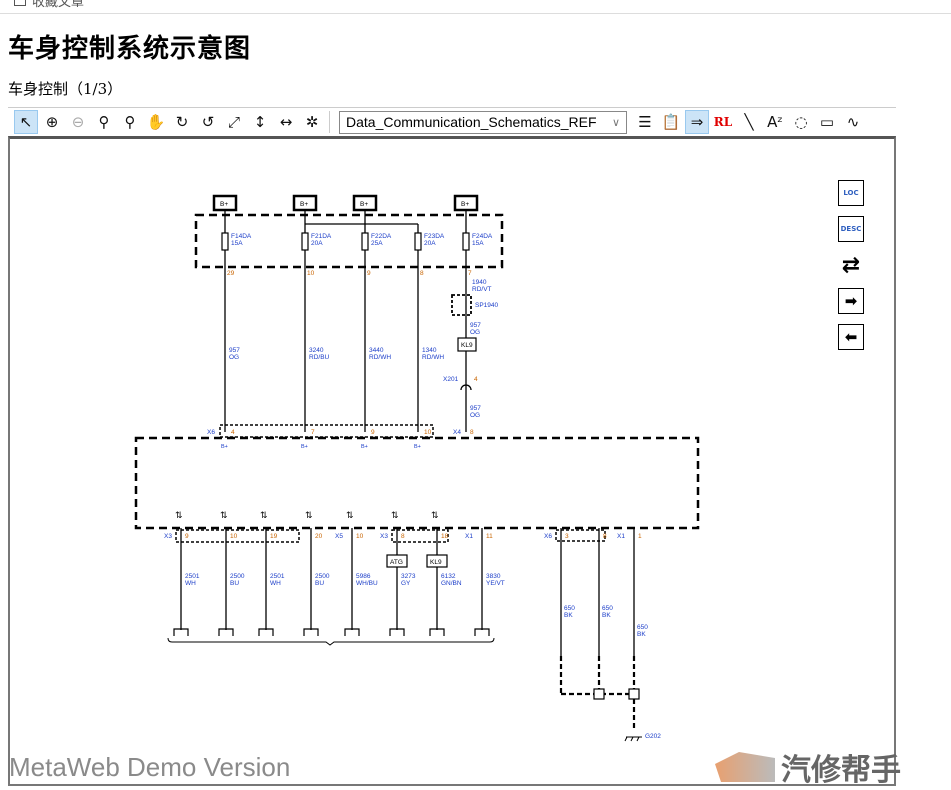 This screenshot has height=790, width=951. I want to click on connector-x3-outline, so click(237, 536).